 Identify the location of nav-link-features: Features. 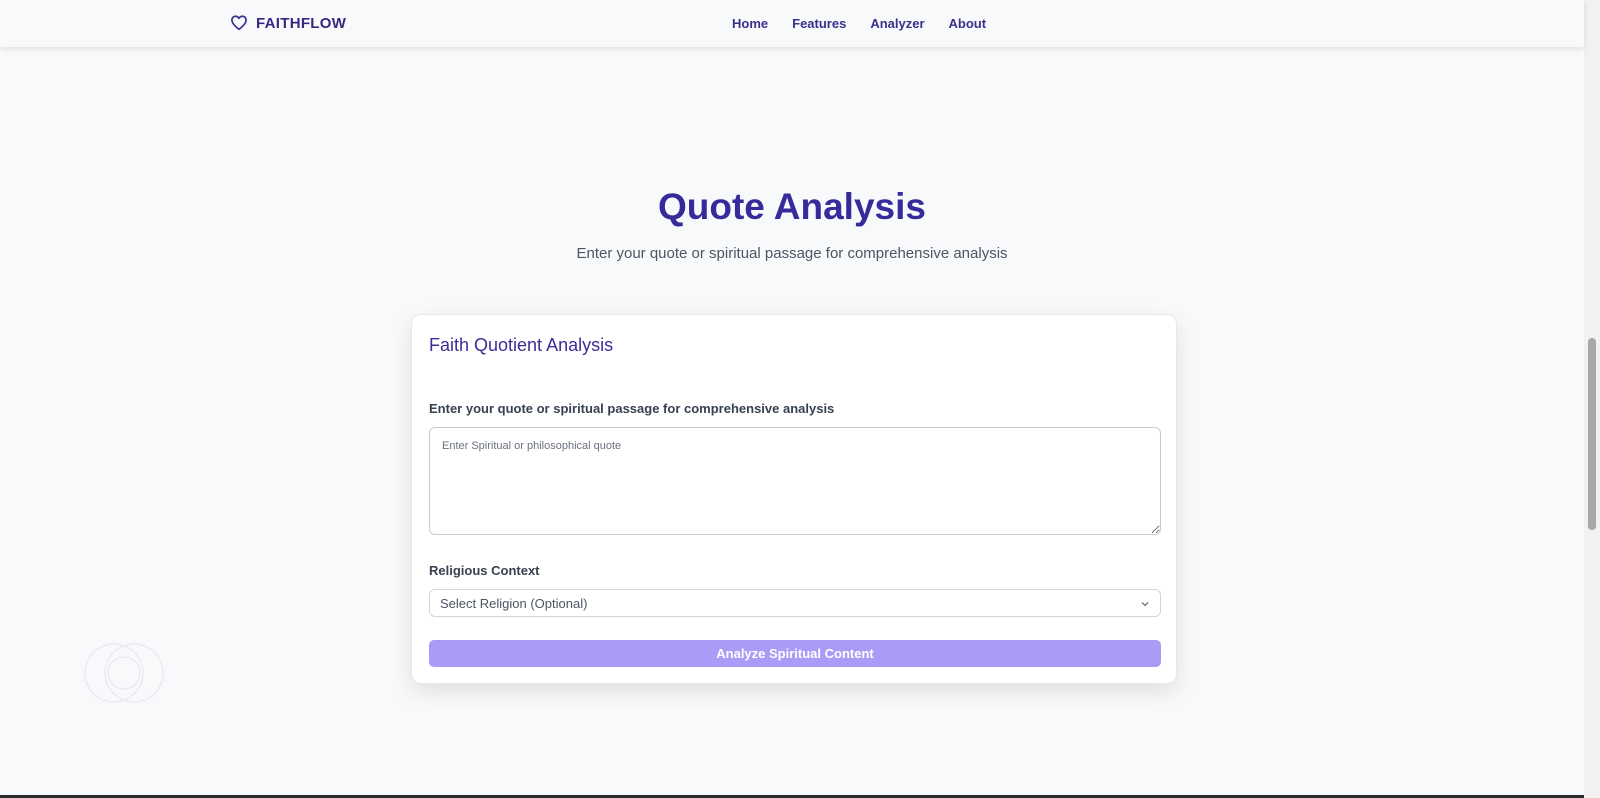
(819, 23).